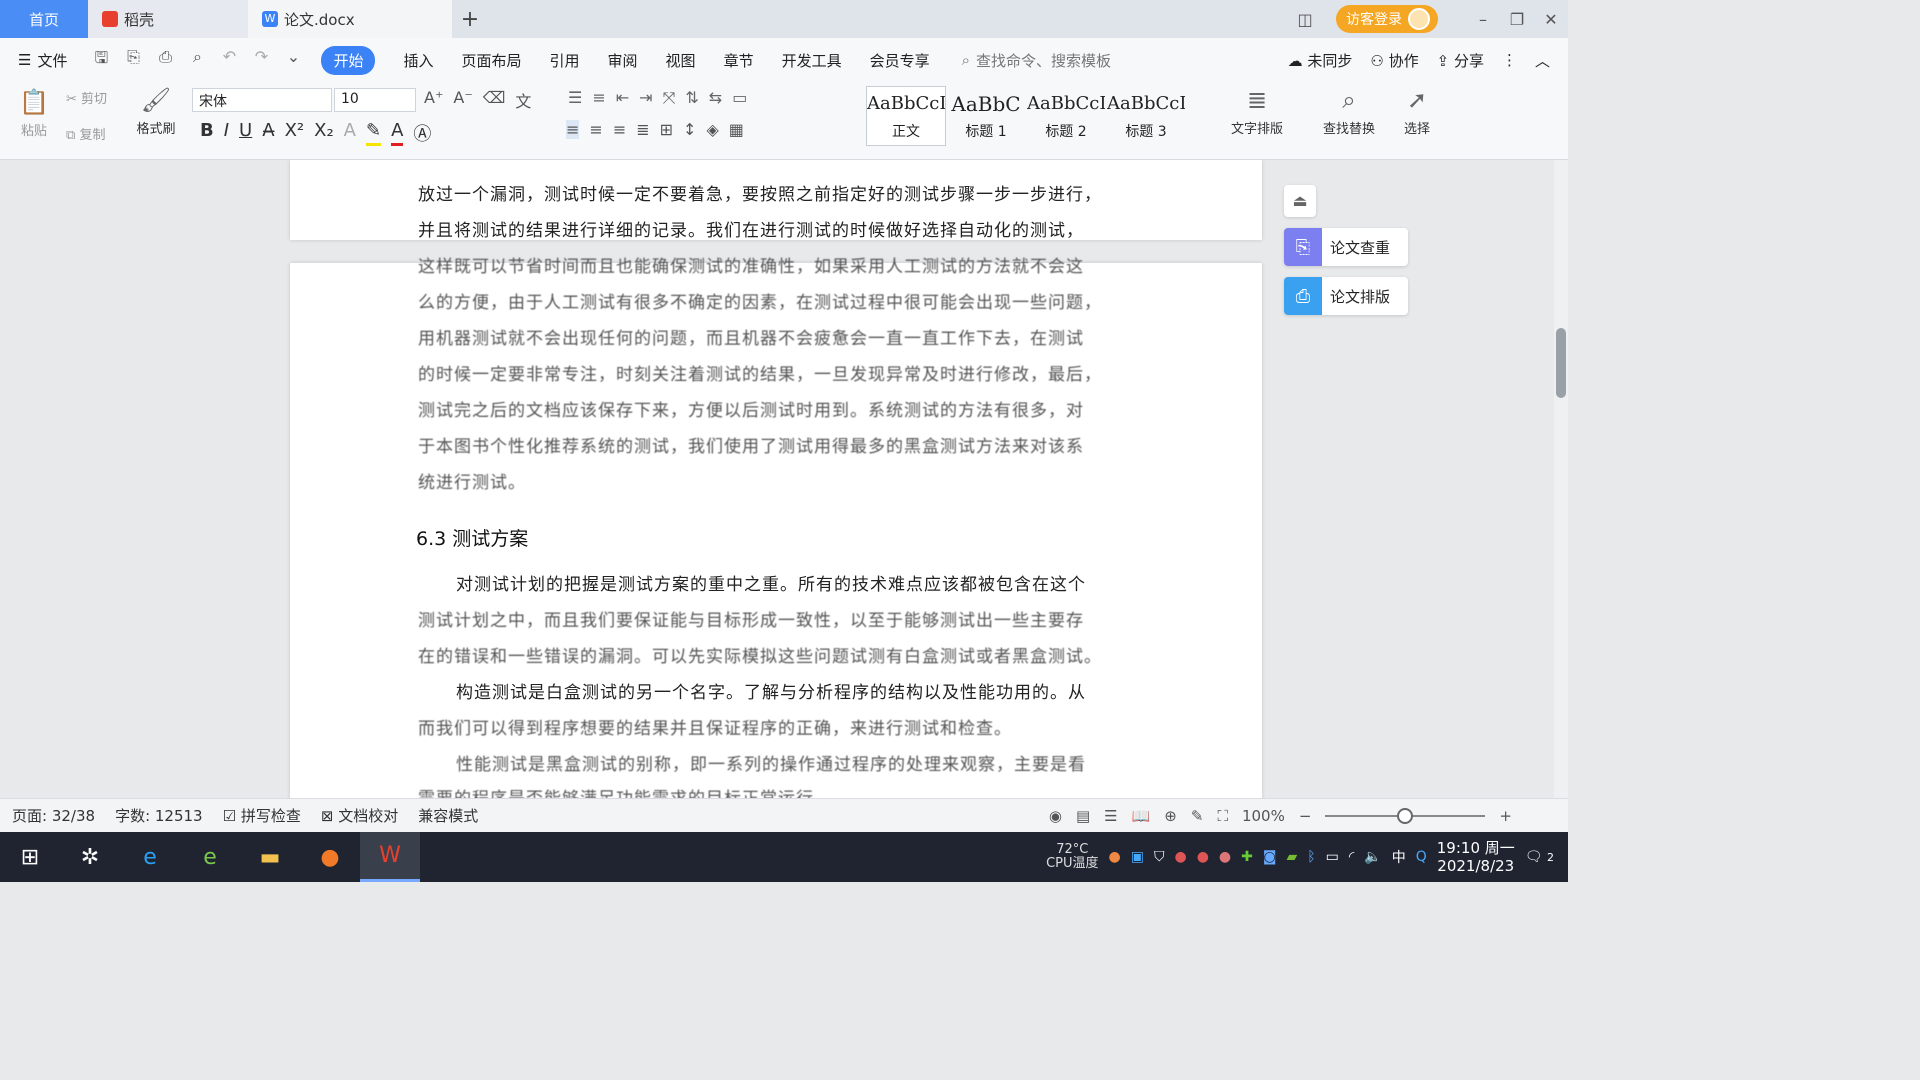 This screenshot has height=1080, width=1920. I want to click on taskbar-ie: e, so click(150, 857).